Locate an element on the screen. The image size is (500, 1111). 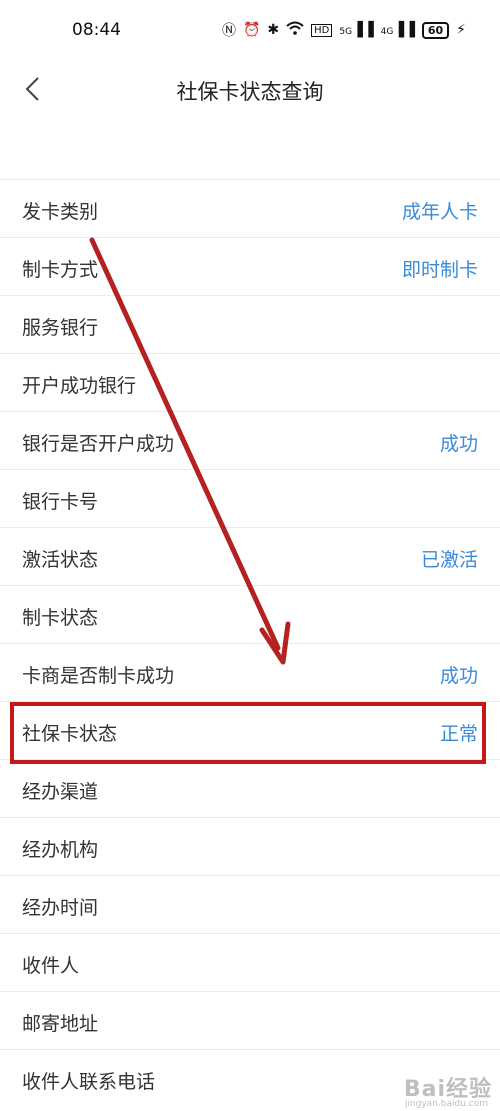
arrow-line is located at coordinates (185, 444).